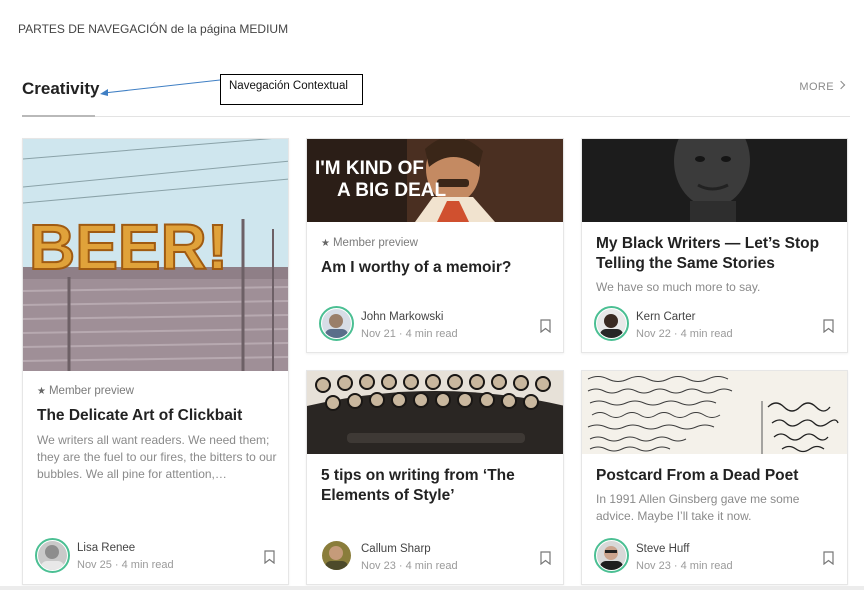  What do you see at coordinates (402, 317) in the screenshot?
I see `author-name: John Markowski` at bounding box center [402, 317].